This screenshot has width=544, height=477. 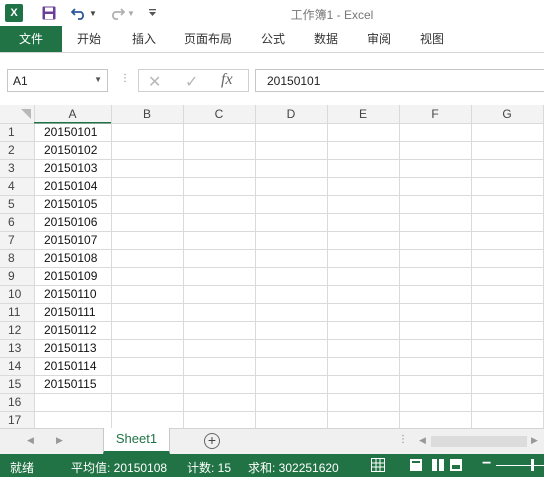 What do you see at coordinates (227, 80) in the screenshot?
I see `insert-function-icon: fx` at bounding box center [227, 80].